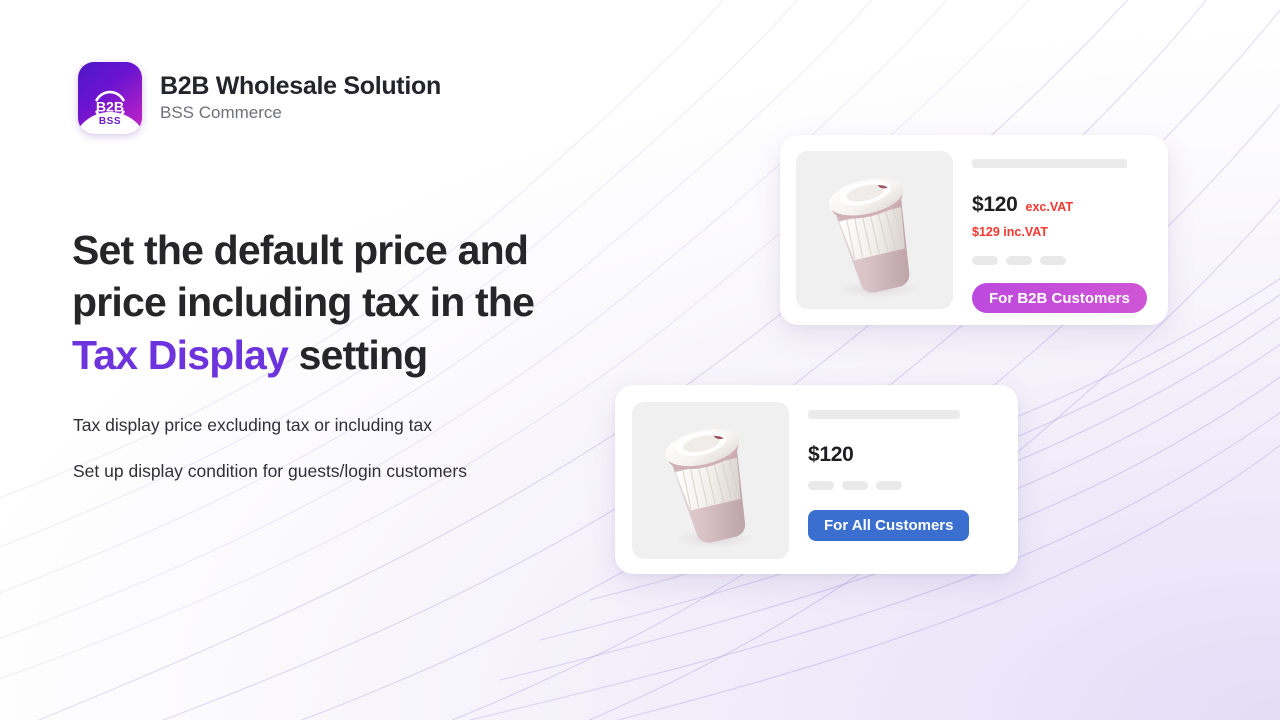 This screenshot has height=720, width=1280. I want to click on price-row: $120 exc.VAT, so click(1062, 205).